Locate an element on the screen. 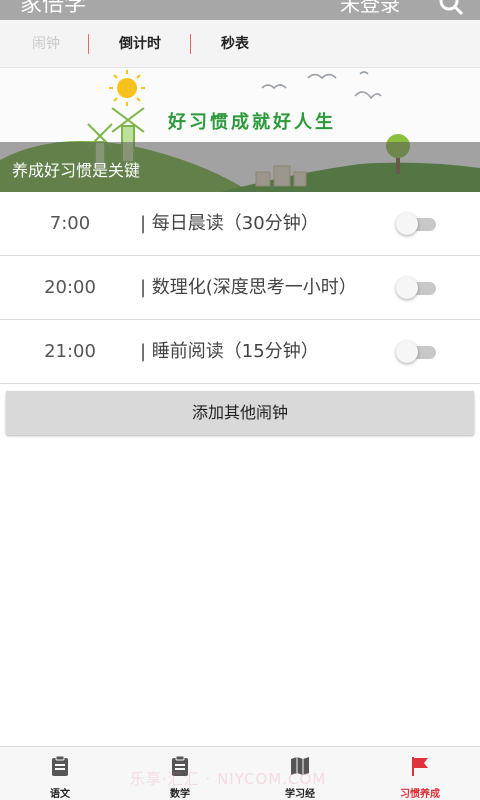 The width and height of the screenshot is (480, 800). bottom-nav: 语文 数学 学习经 习惯养成 is located at coordinates (240, 773).